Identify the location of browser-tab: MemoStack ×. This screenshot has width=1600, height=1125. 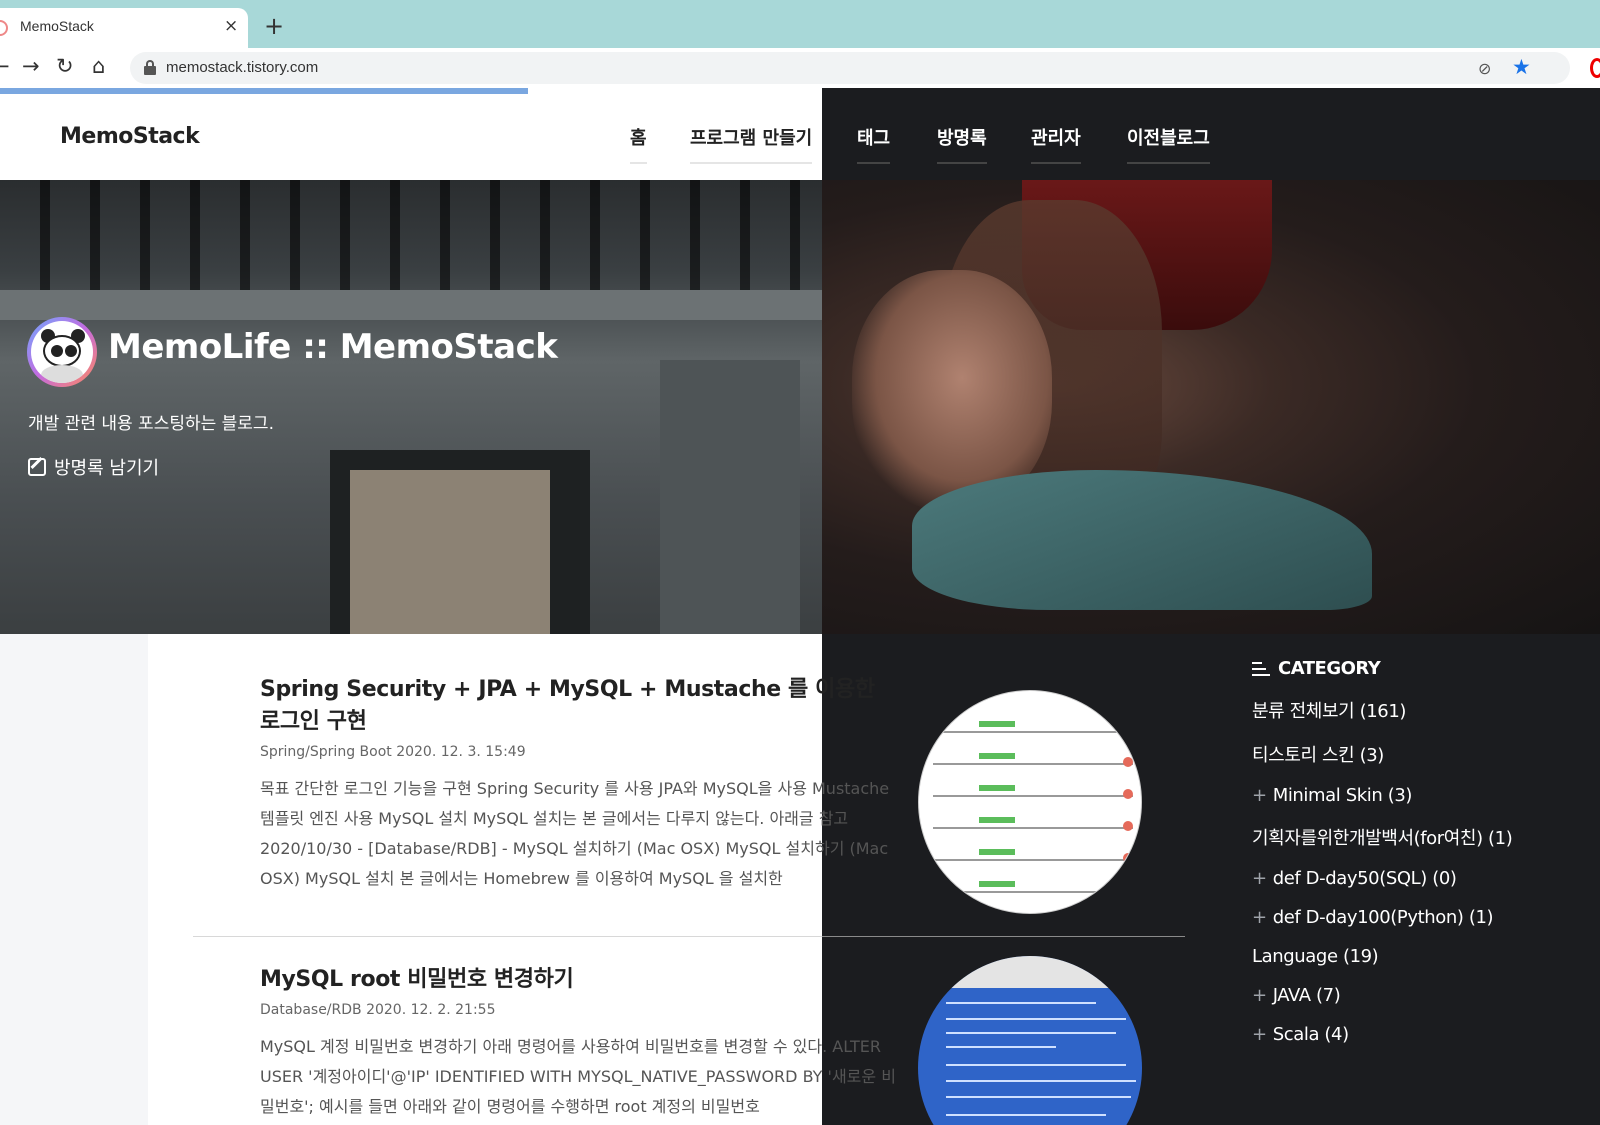
(124, 28).